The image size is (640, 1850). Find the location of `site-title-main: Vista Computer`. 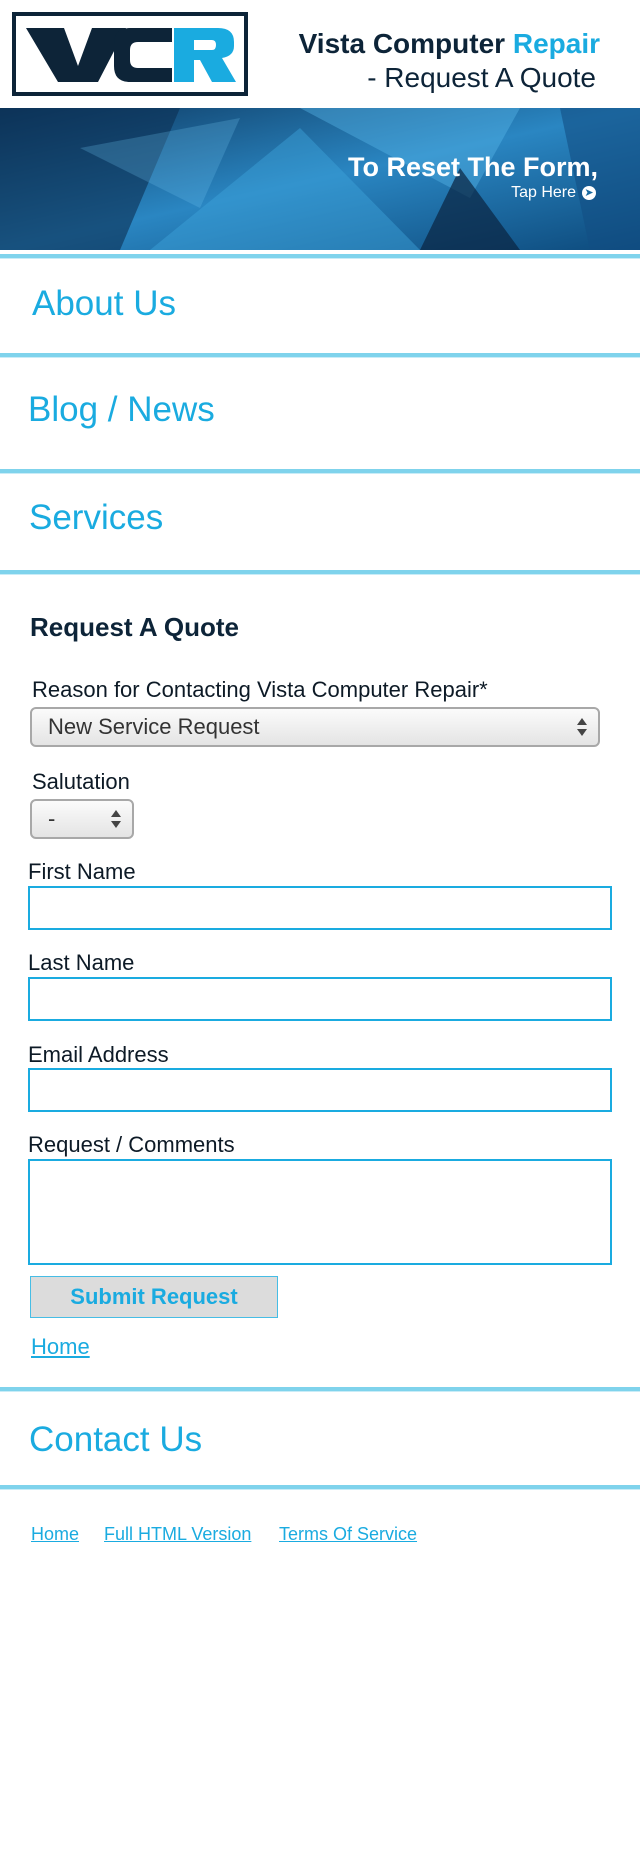

site-title-main: Vista Computer is located at coordinates (405, 43).